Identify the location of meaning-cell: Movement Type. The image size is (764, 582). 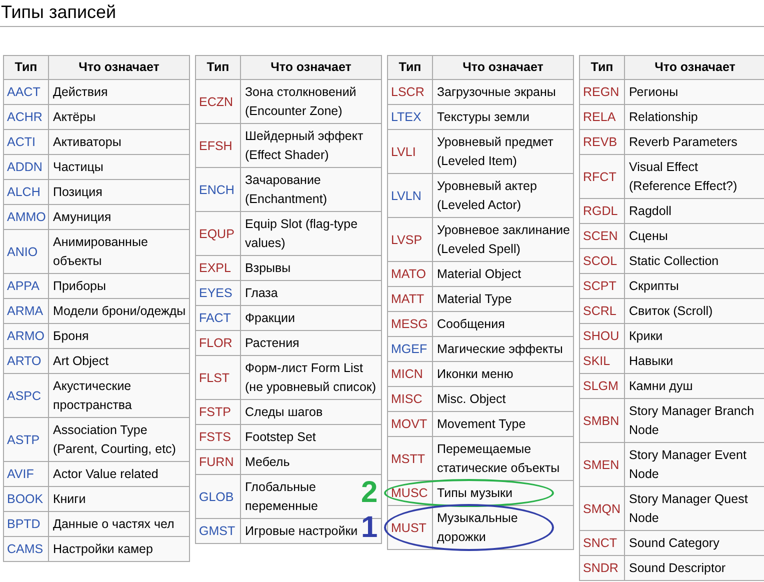
(503, 424).